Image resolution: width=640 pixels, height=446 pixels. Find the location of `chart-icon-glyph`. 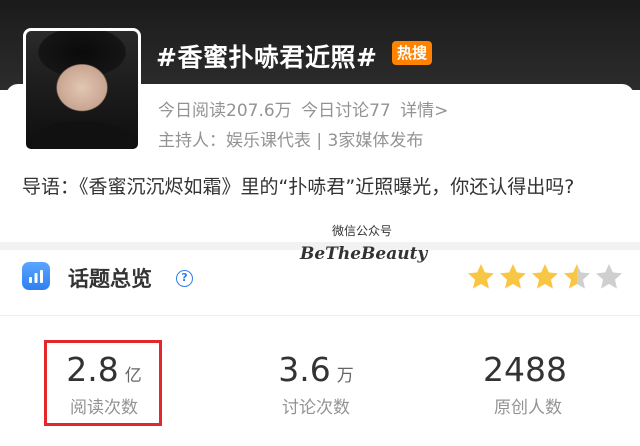

chart-icon-glyph is located at coordinates (36, 276).